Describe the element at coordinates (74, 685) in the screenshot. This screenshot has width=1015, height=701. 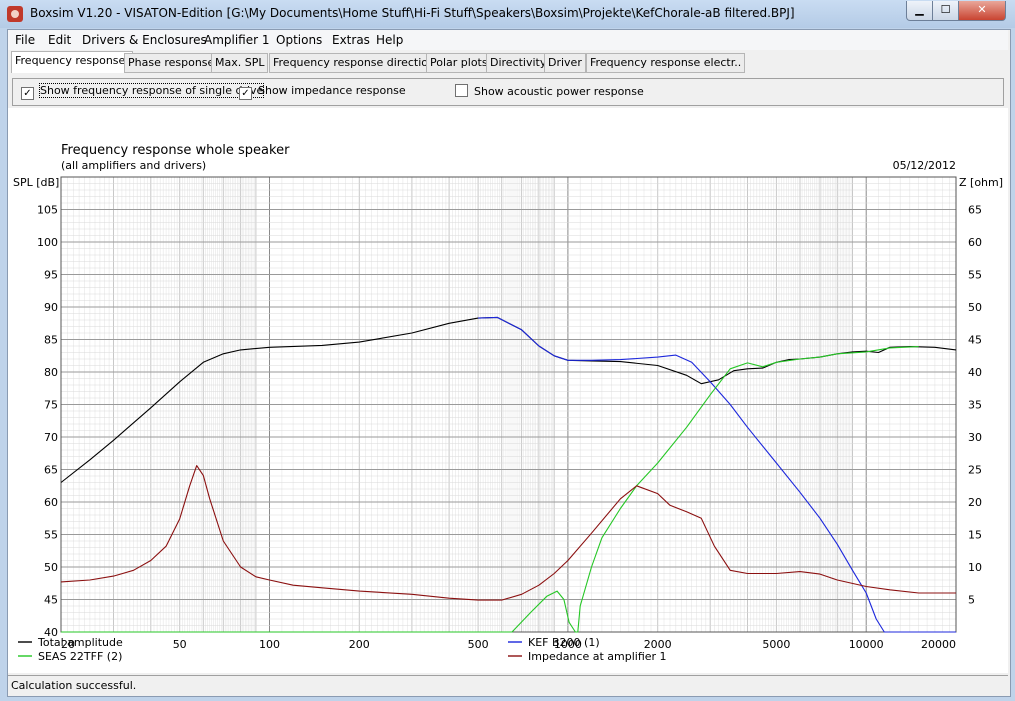
I see `status-text: Calculation successful.` at that location.